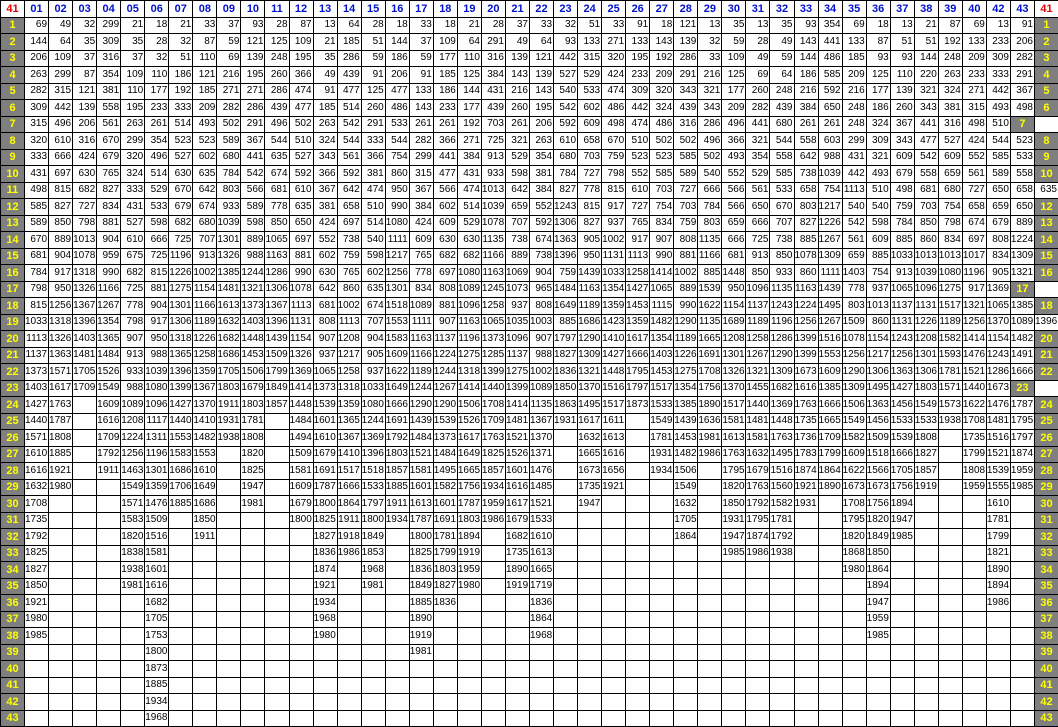 The image size is (1058, 727). What do you see at coordinates (1022, 174) in the screenshot?
I see `grid-cell: 558` at bounding box center [1022, 174].